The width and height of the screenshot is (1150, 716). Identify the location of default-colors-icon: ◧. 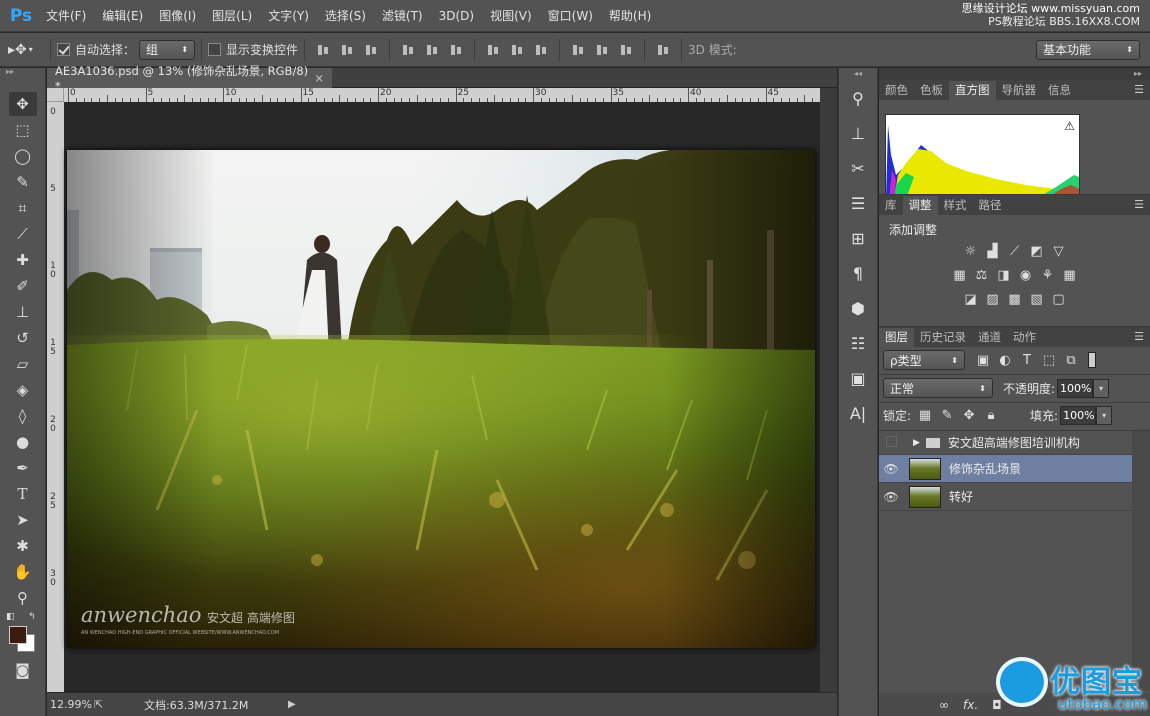
(10, 617).